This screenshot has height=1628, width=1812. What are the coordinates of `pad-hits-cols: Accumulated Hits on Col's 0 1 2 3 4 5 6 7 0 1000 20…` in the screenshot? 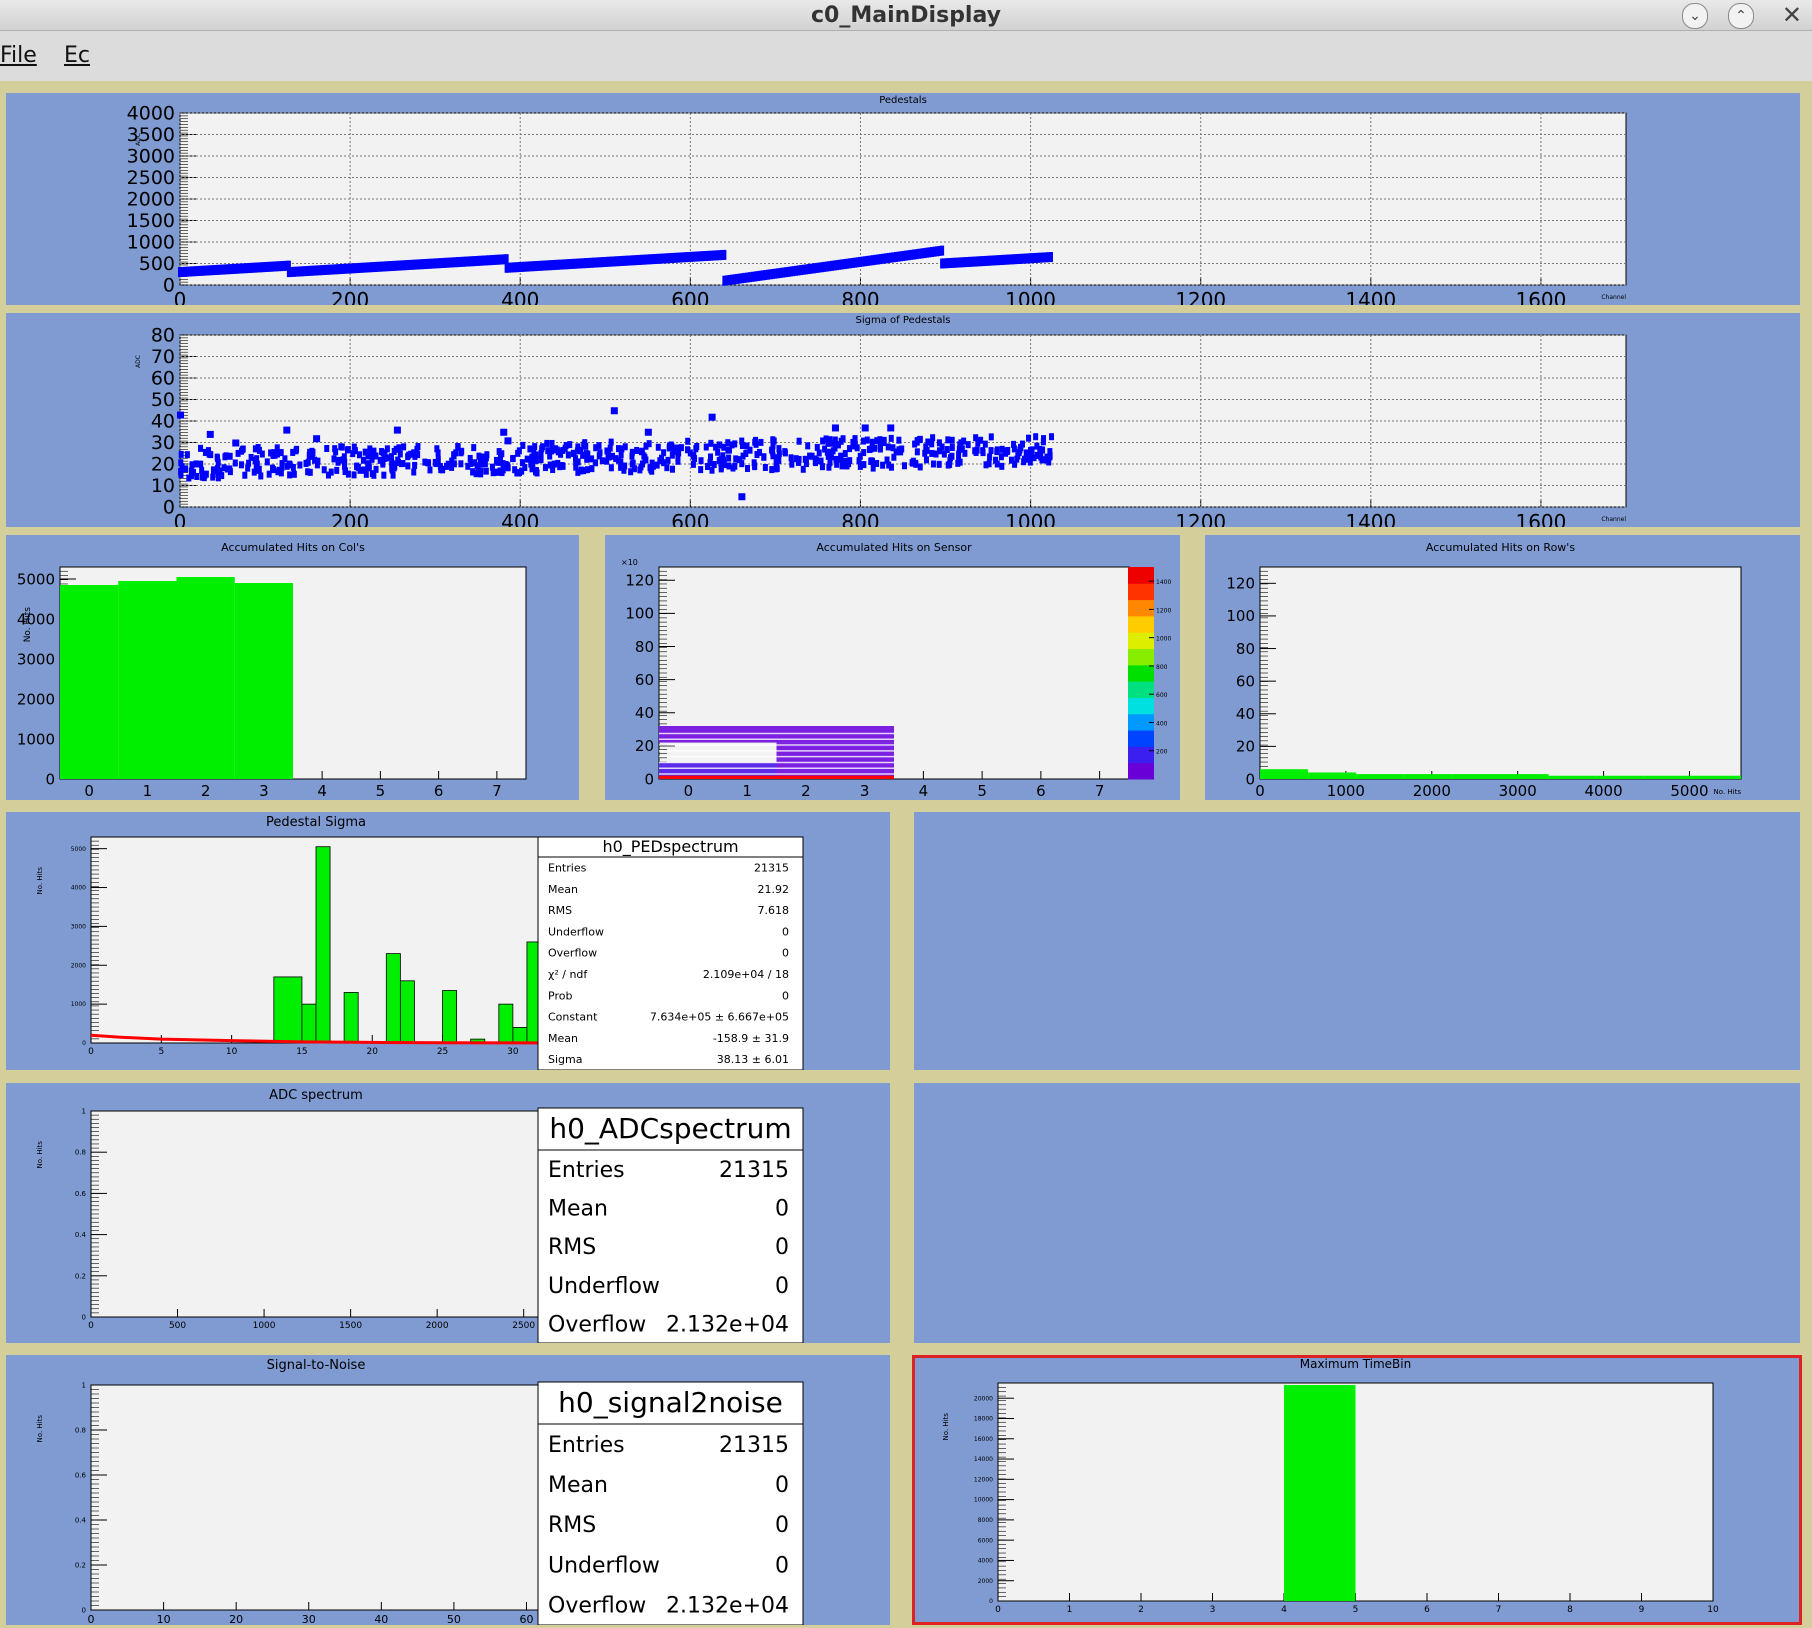 It's located at (292, 667).